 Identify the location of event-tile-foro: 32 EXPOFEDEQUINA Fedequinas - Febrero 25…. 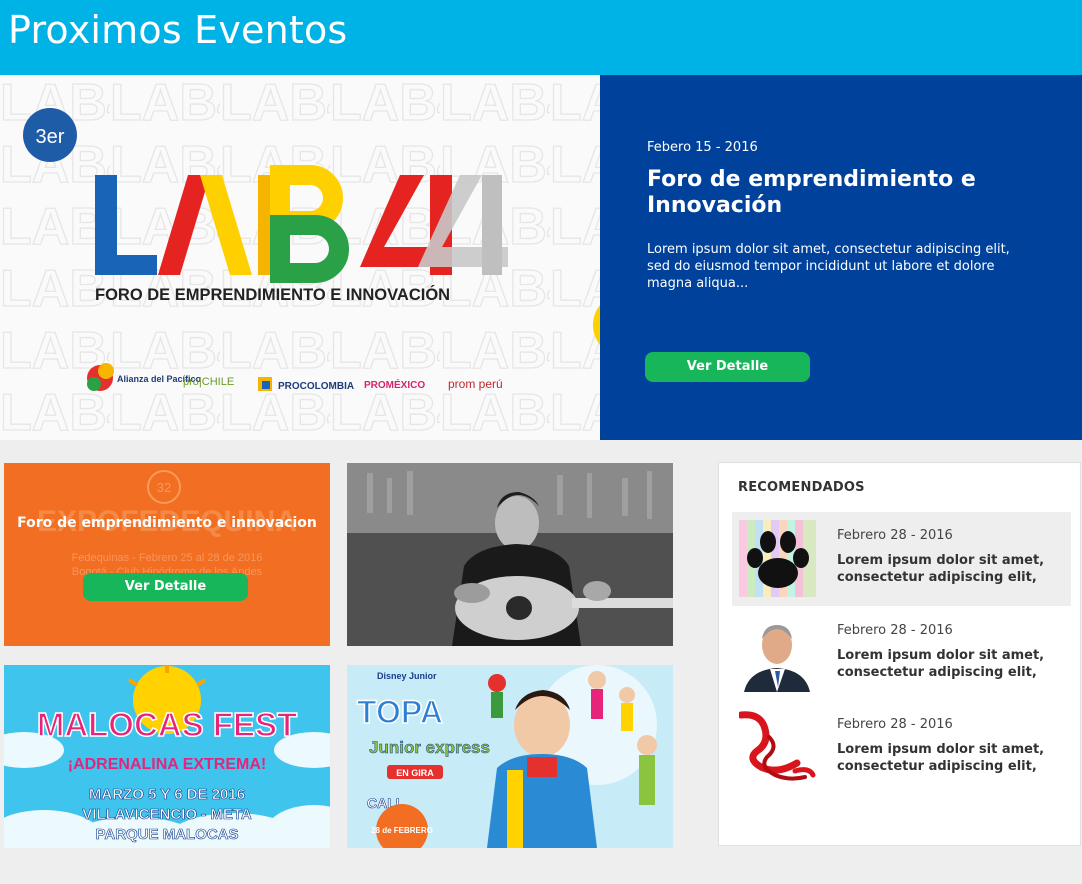
(167, 554).